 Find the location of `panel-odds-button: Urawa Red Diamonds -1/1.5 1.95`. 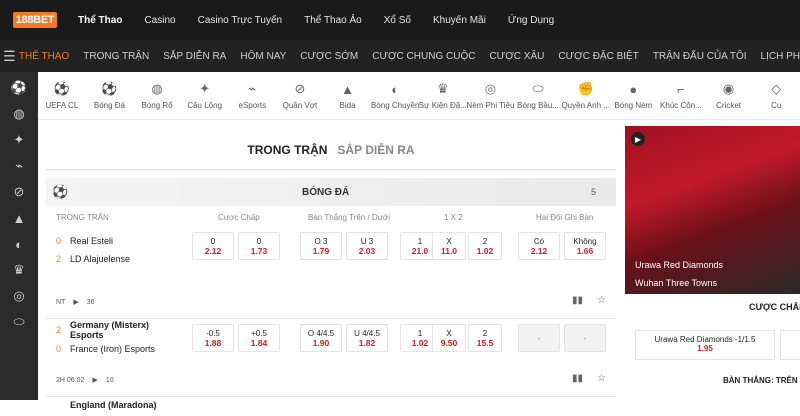

panel-odds-button: Urawa Red Diamonds -1/1.5 1.95 is located at coordinates (705, 345).